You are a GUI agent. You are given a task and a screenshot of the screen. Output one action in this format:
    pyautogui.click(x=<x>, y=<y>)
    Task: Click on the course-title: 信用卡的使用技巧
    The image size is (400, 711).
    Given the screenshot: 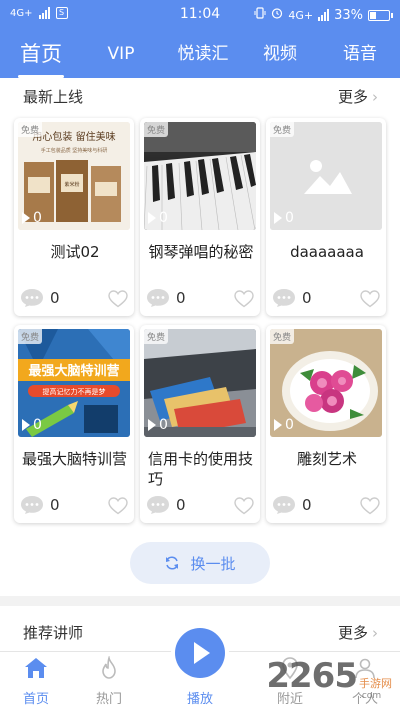 What is the action you would take?
    pyautogui.click(x=201, y=469)
    